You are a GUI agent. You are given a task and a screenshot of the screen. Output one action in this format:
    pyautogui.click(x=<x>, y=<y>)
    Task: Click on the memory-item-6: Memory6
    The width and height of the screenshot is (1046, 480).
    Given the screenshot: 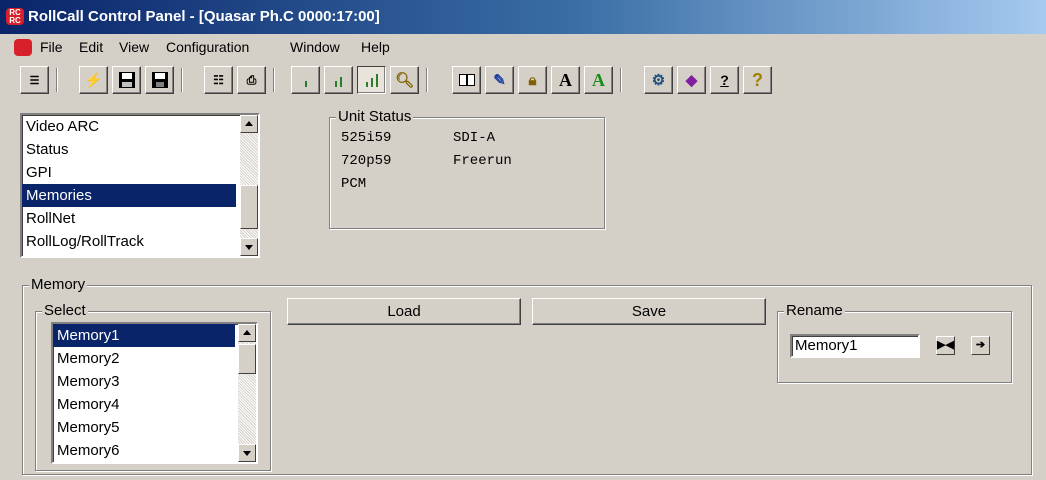 What is the action you would take?
    pyautogui.click(x=154, y=450)
    